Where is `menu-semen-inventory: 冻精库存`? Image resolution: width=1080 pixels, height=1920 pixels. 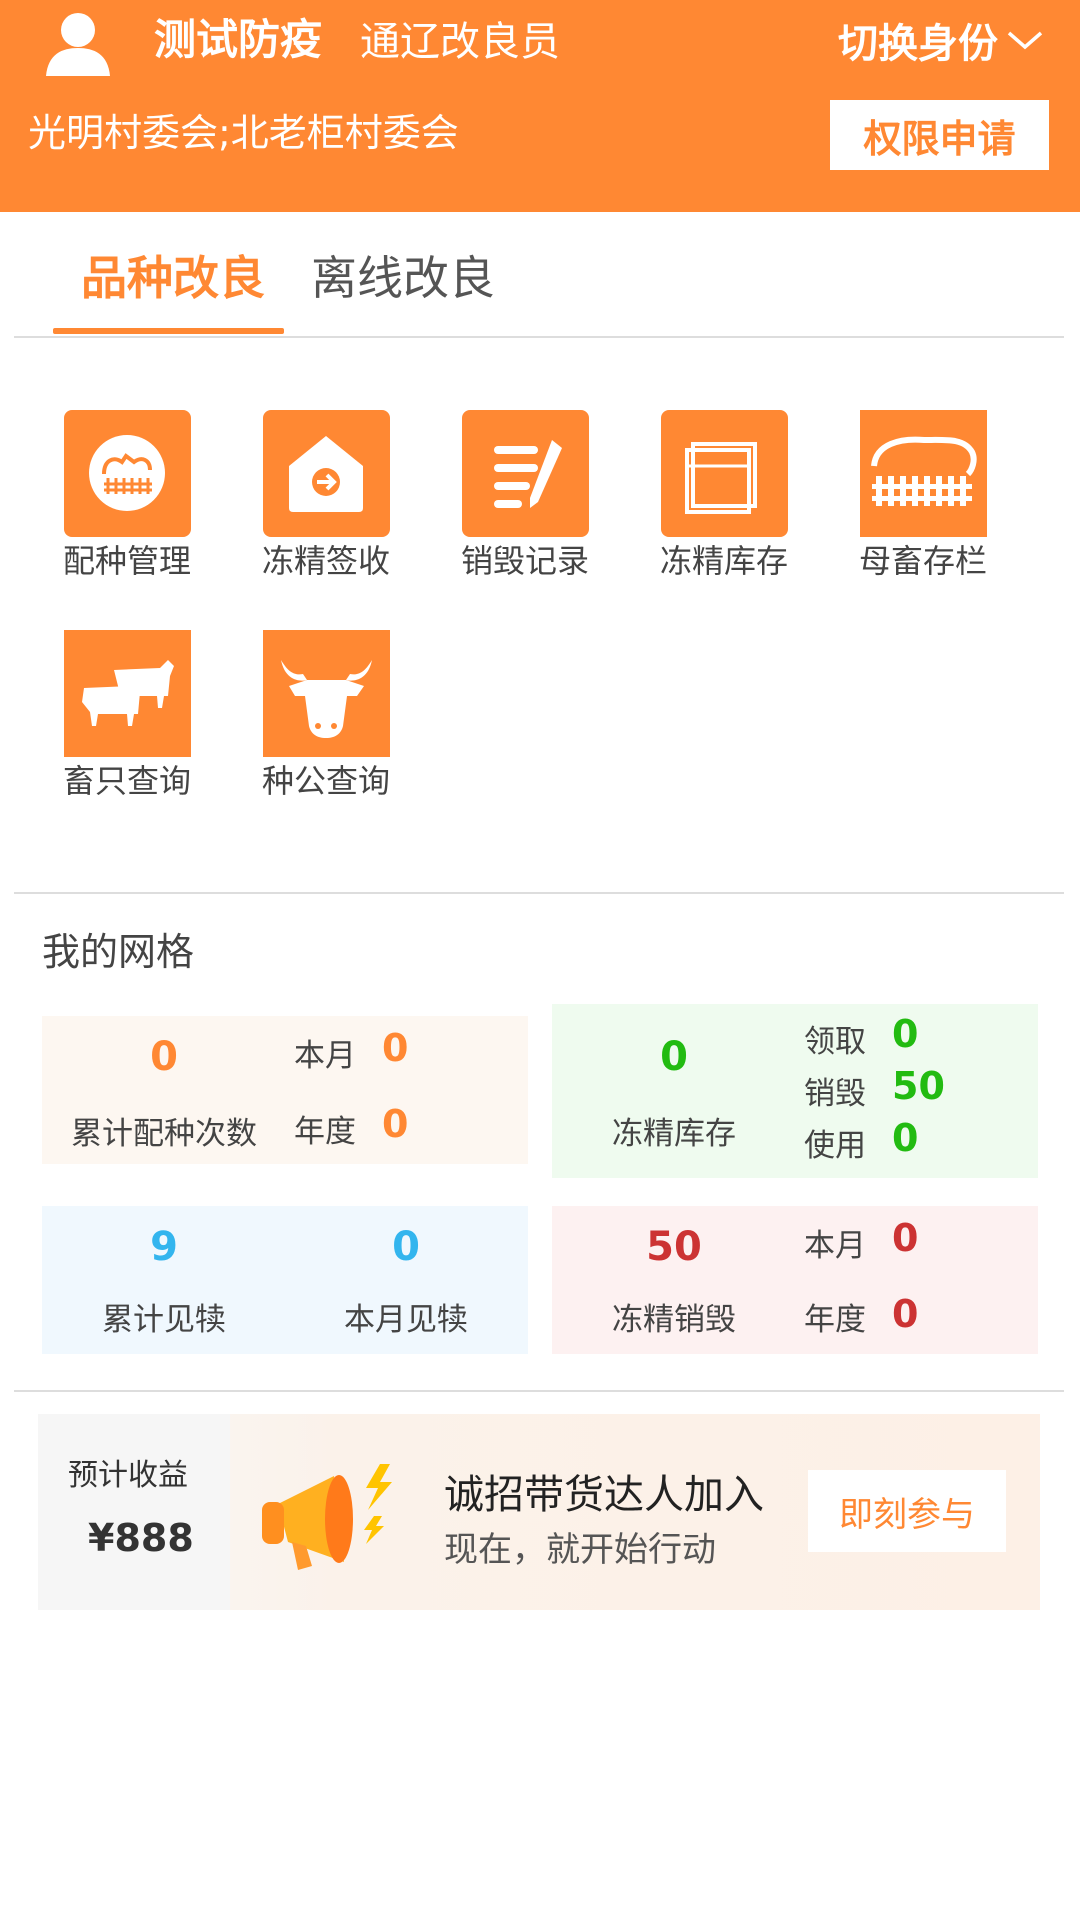
menu-semen-inventory: 冻精库存 is located at coordinates (724, 496).